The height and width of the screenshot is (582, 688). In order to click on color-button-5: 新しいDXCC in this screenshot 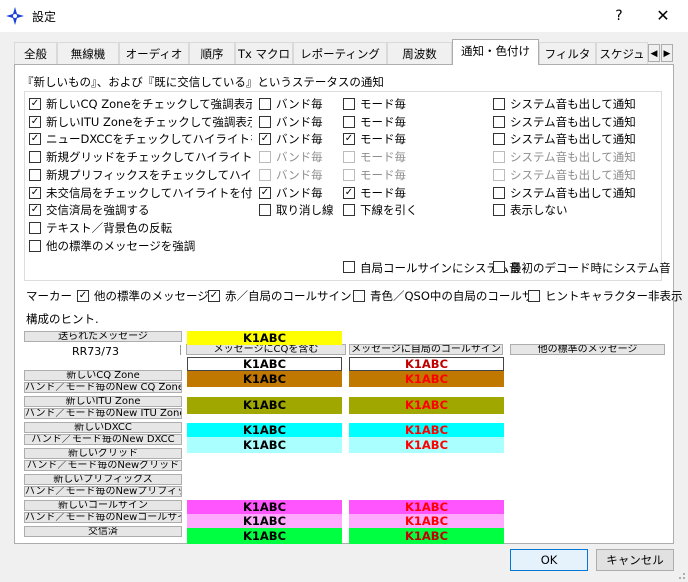, I will do `click(103, 427)`.